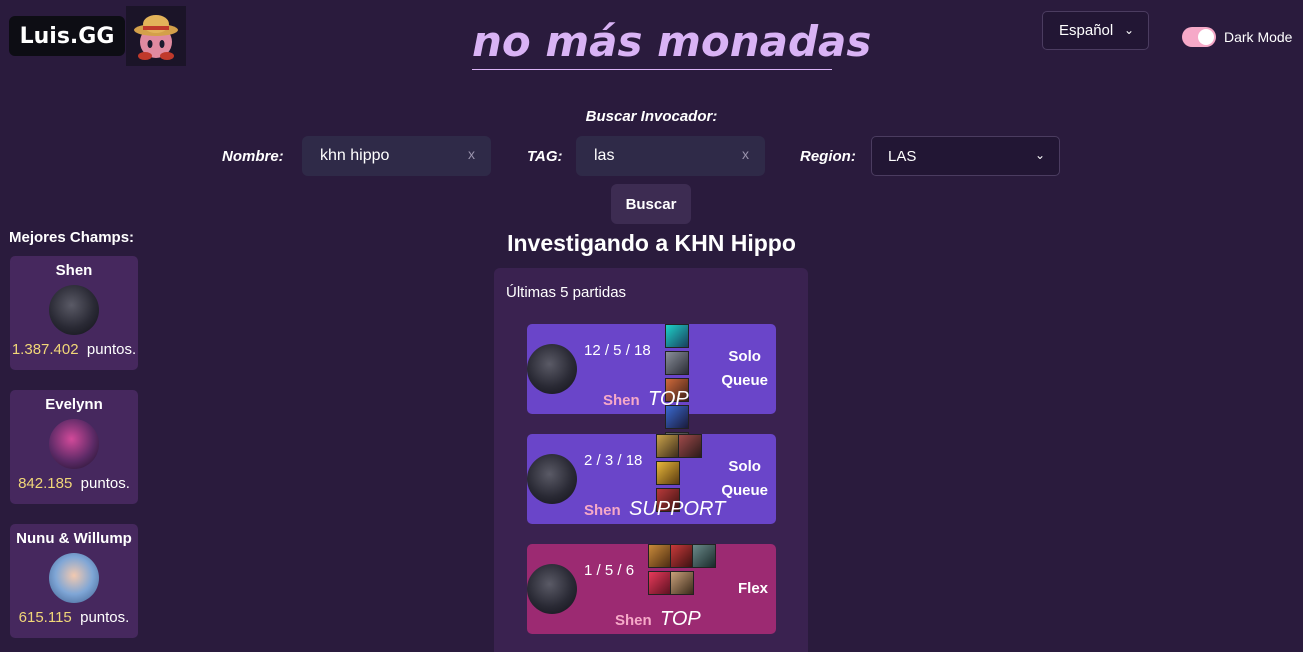  I want to click on match-kda: 1 / 5 / 6, so click(609, 570).